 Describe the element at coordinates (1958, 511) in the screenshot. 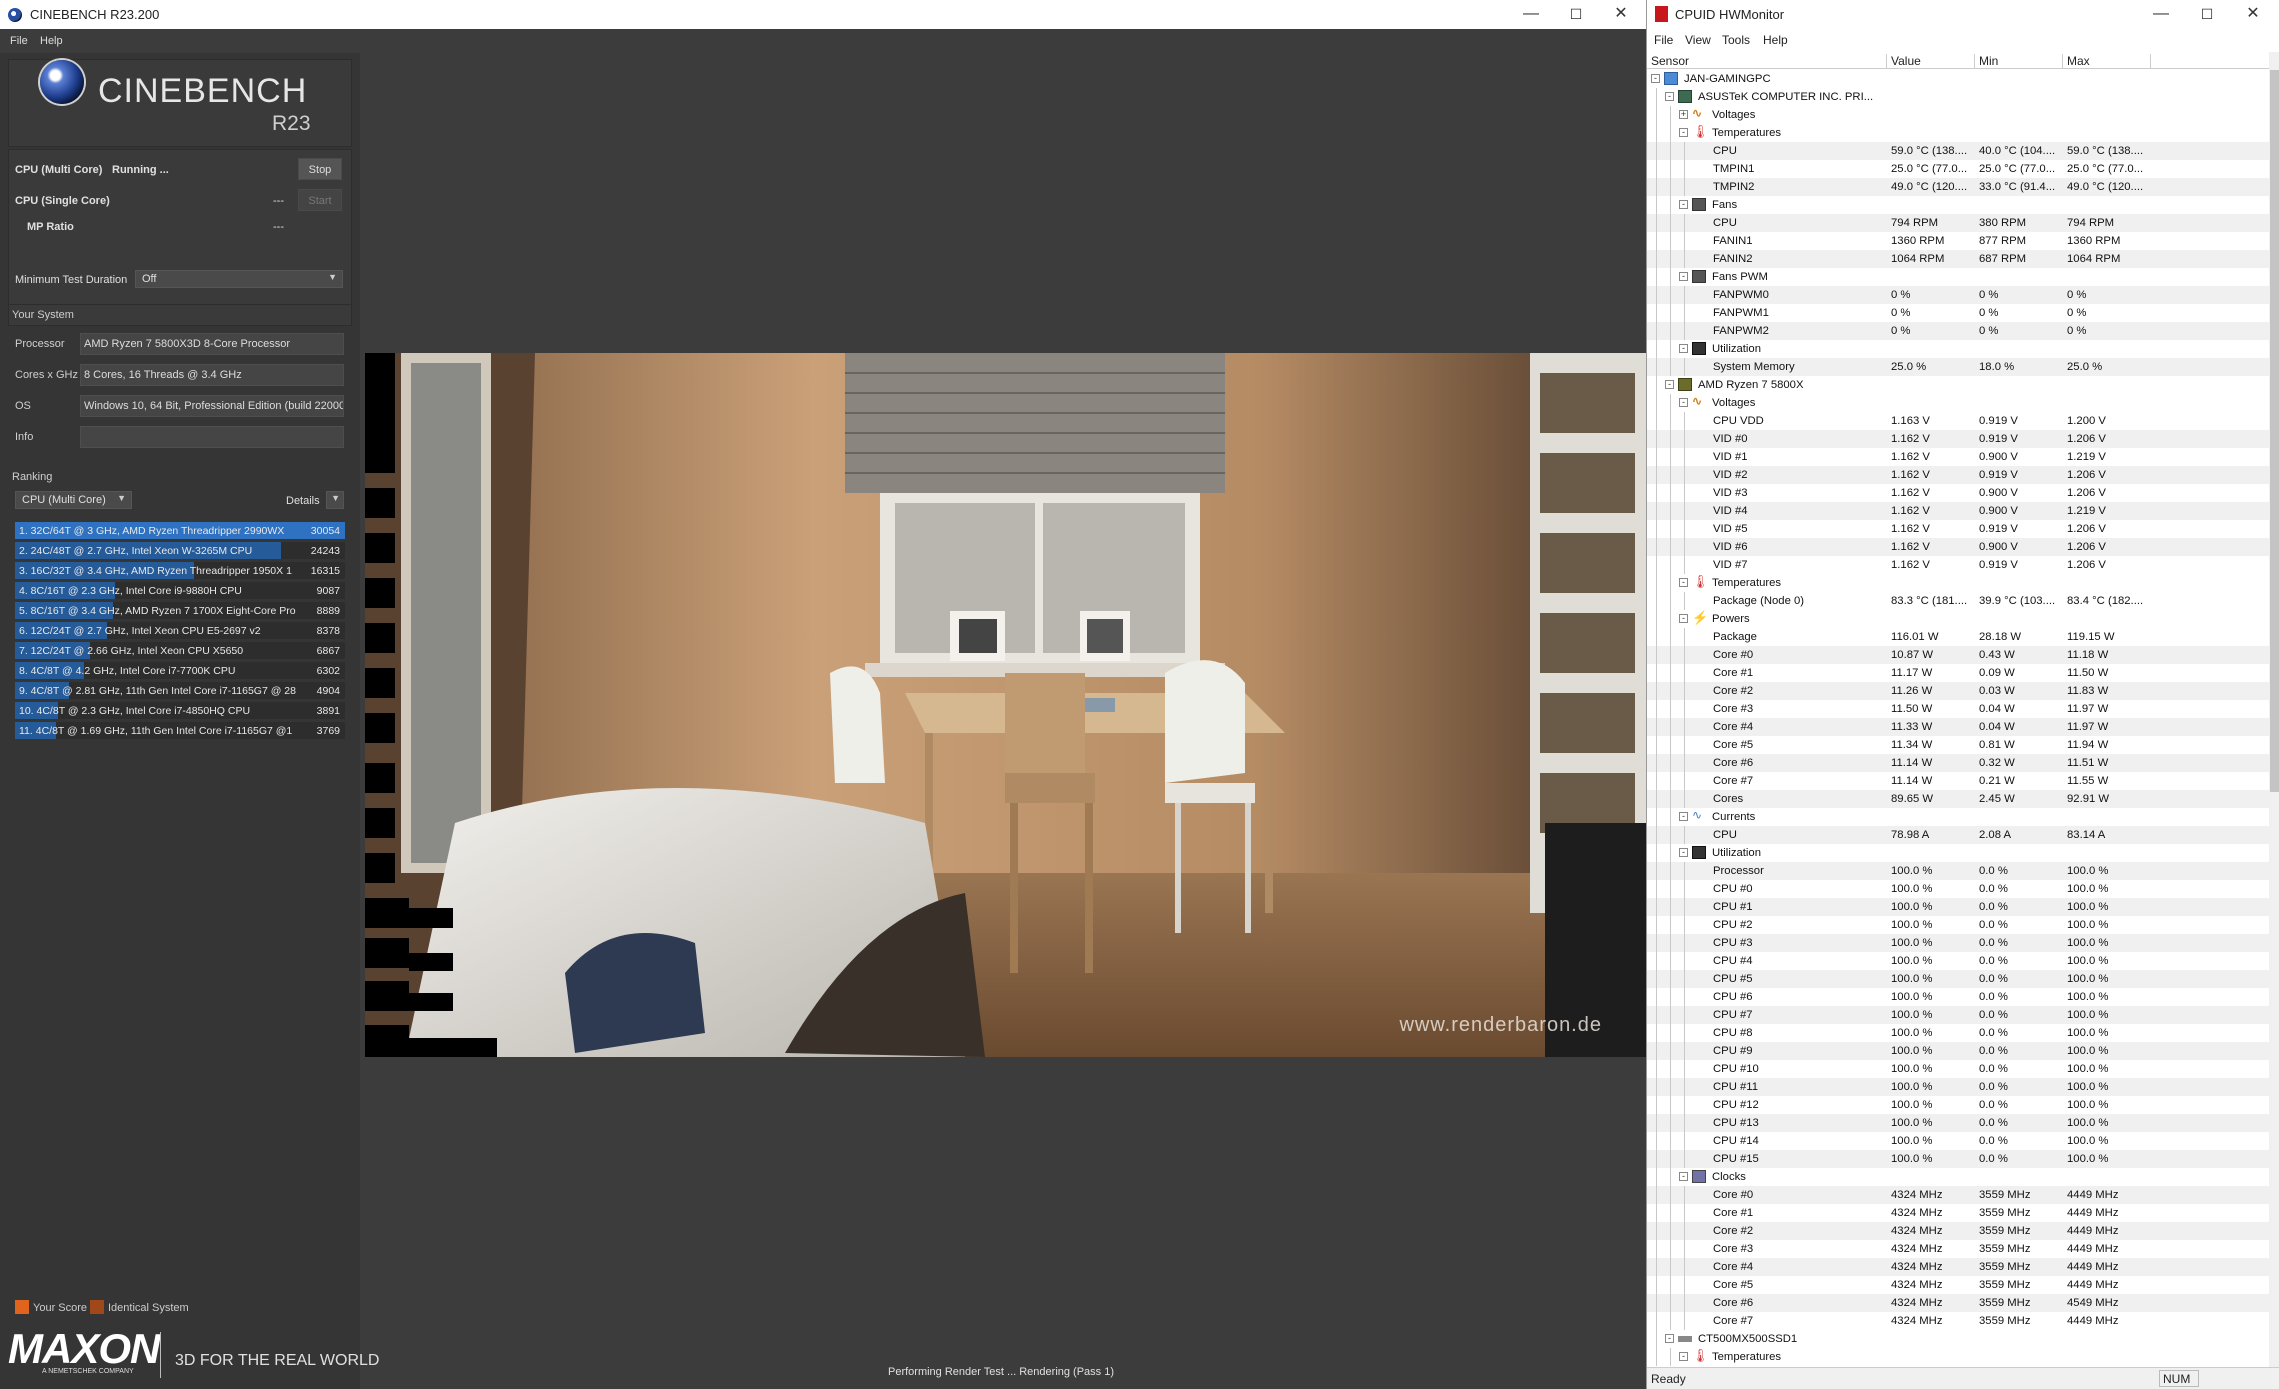

I see `sensor-row: VID #4 1.162 V 0.900 V 1.219 V` at that location.